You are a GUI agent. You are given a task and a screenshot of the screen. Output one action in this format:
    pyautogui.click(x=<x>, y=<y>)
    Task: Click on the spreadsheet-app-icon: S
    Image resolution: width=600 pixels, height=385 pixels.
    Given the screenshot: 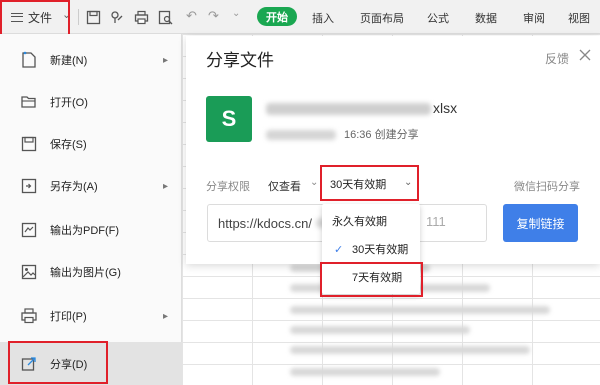 What is the action you would take?
    pyautogui.click(x=229, y=119)
    